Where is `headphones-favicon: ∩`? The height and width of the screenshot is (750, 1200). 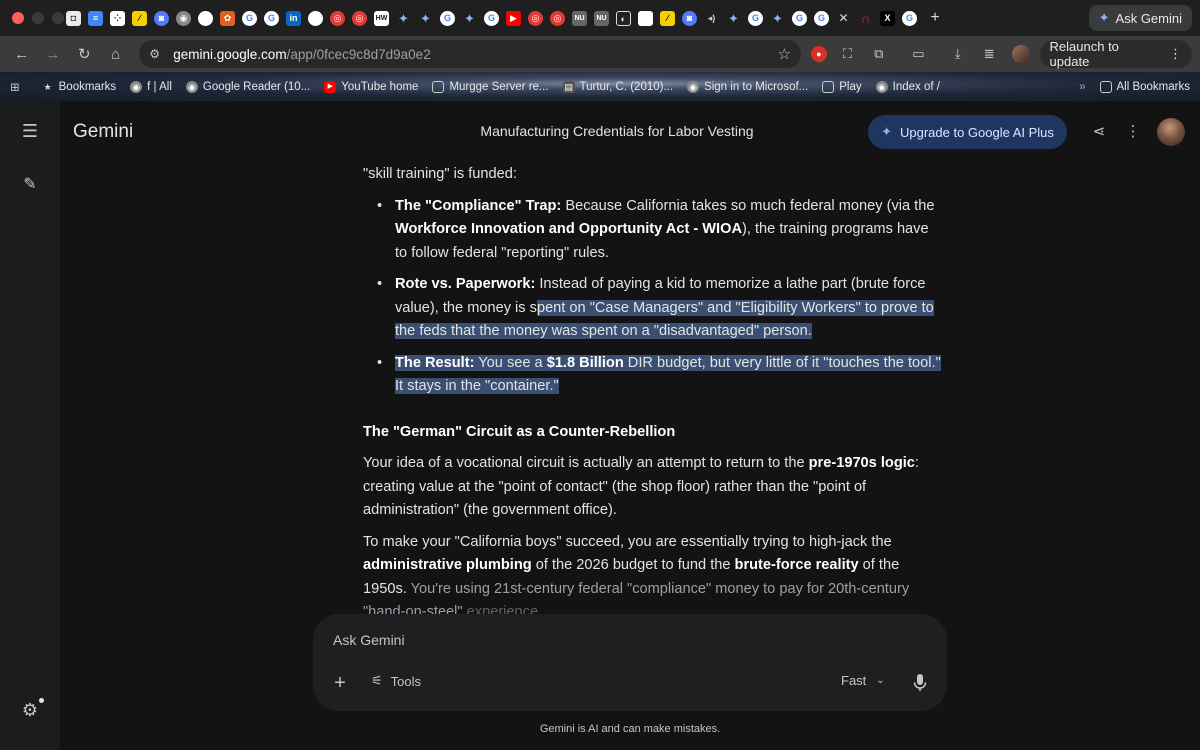 headphones-favicon: ∩ is located at coordinates (865, 18).